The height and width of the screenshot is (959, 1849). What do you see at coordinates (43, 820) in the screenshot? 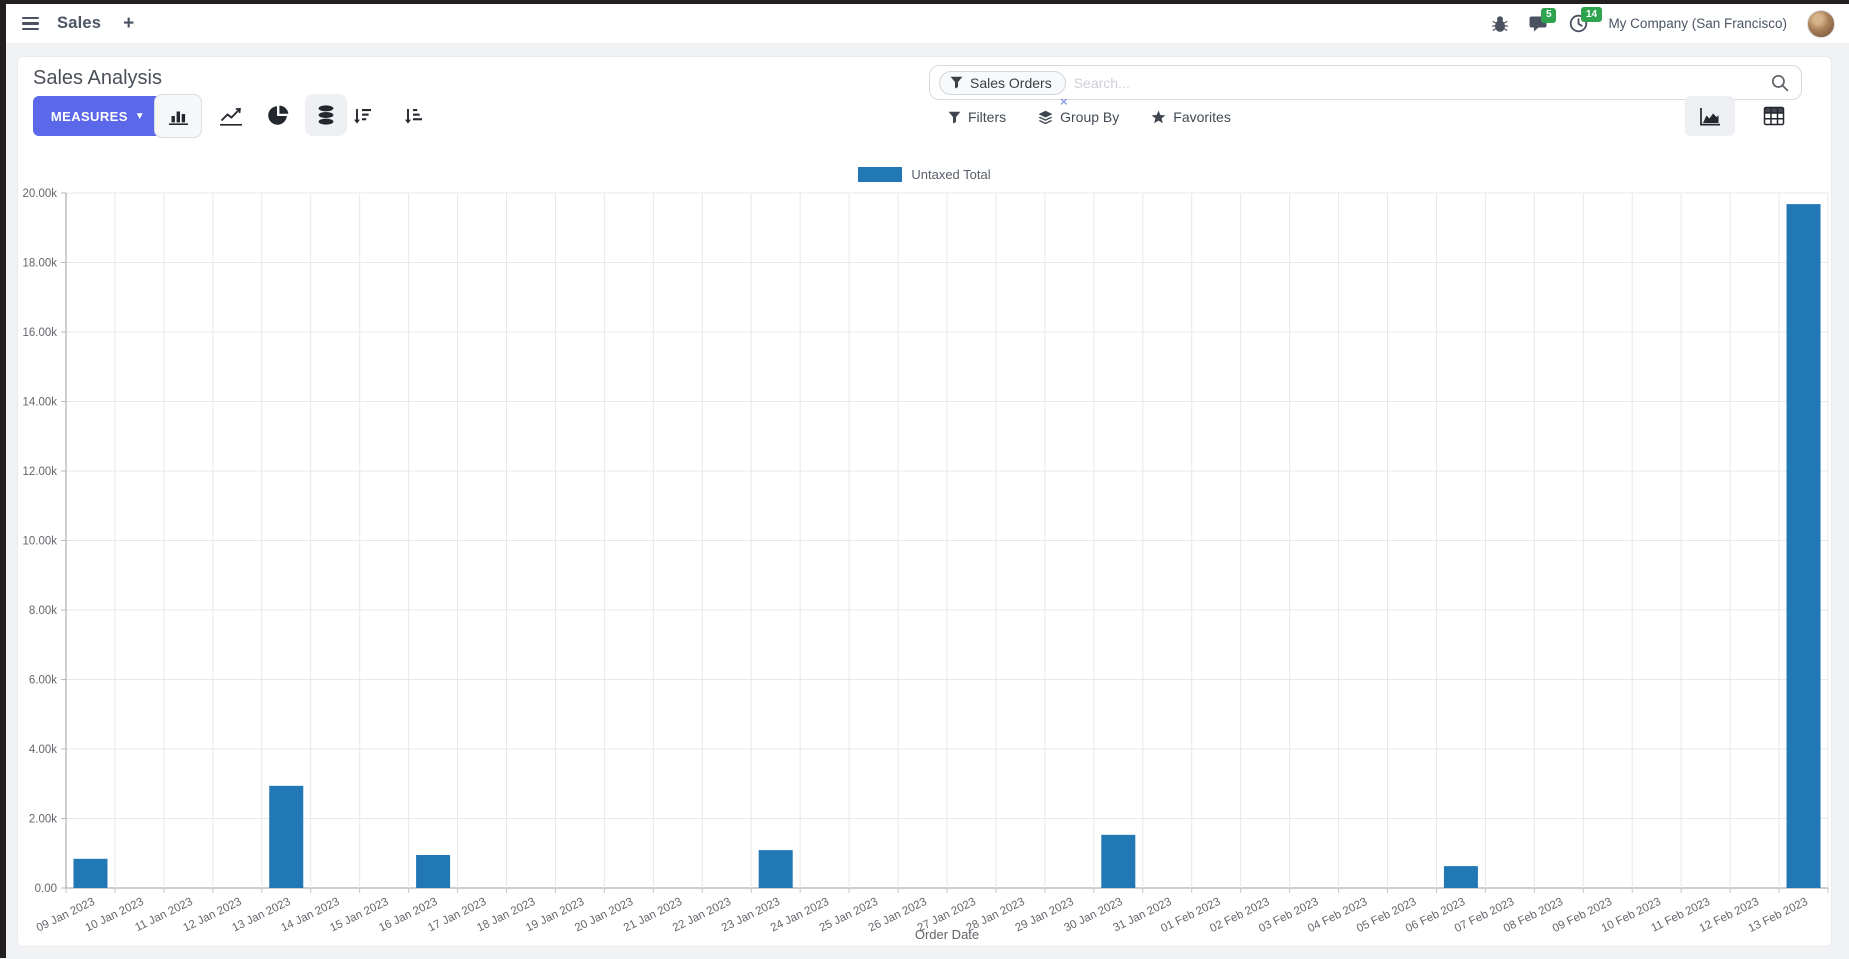
I see `svg-text: 2.00k` at bounding box center [43, 820].